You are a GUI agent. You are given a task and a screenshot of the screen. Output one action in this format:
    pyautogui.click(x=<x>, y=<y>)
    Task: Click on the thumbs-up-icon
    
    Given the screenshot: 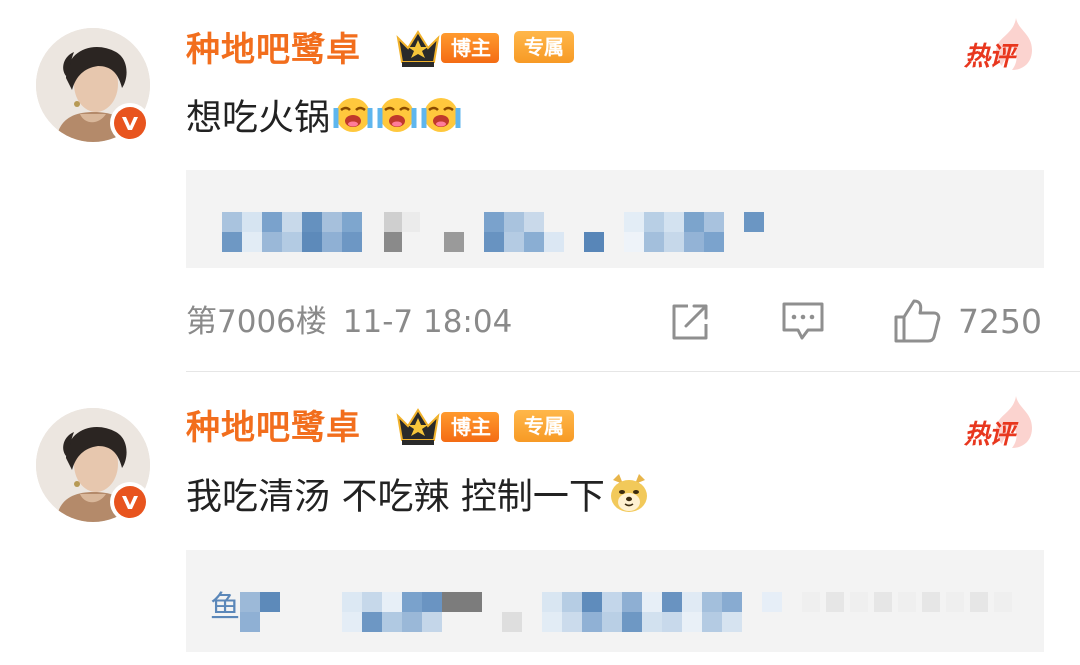 What is the action you would take?
    pyautogui.click(x=917, y=323)
    